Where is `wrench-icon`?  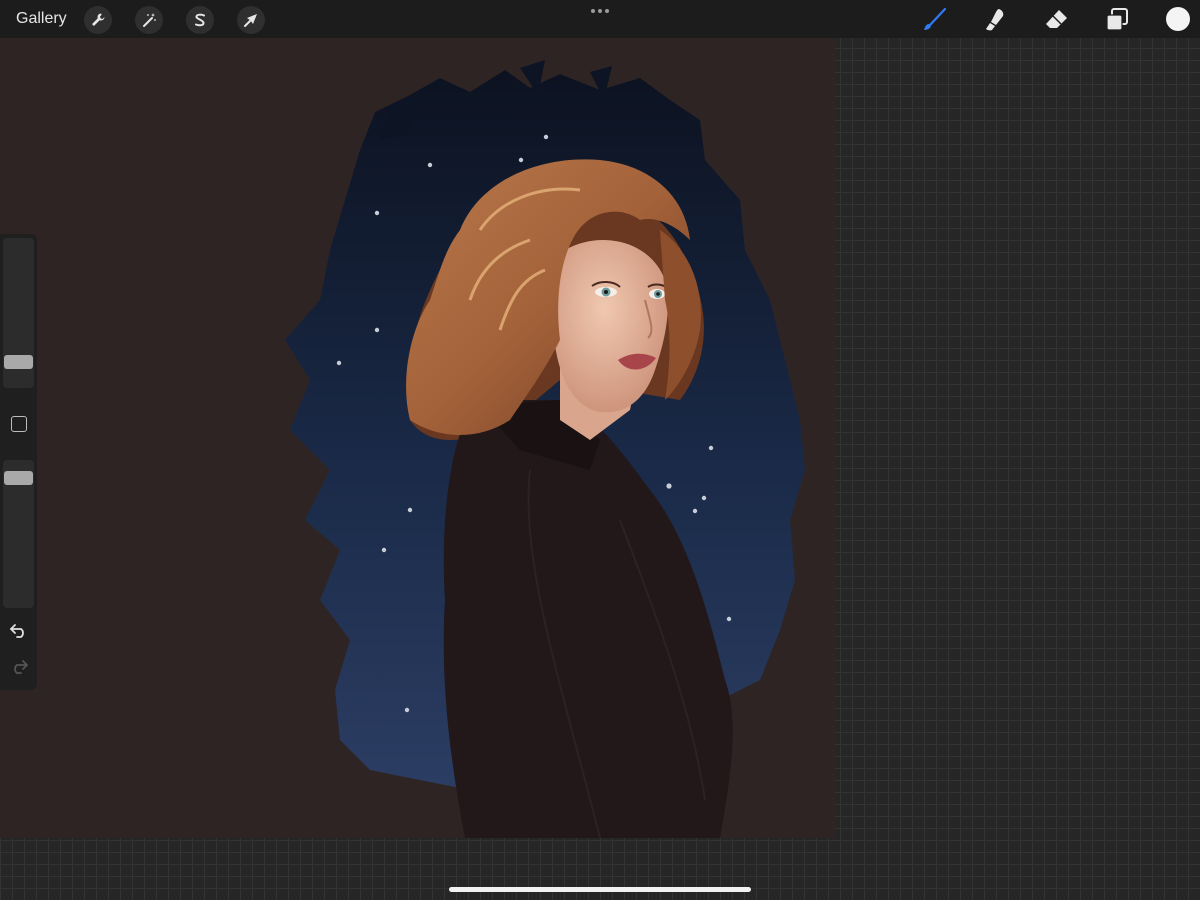 wrench-icon is located at coordinates (98, 19).